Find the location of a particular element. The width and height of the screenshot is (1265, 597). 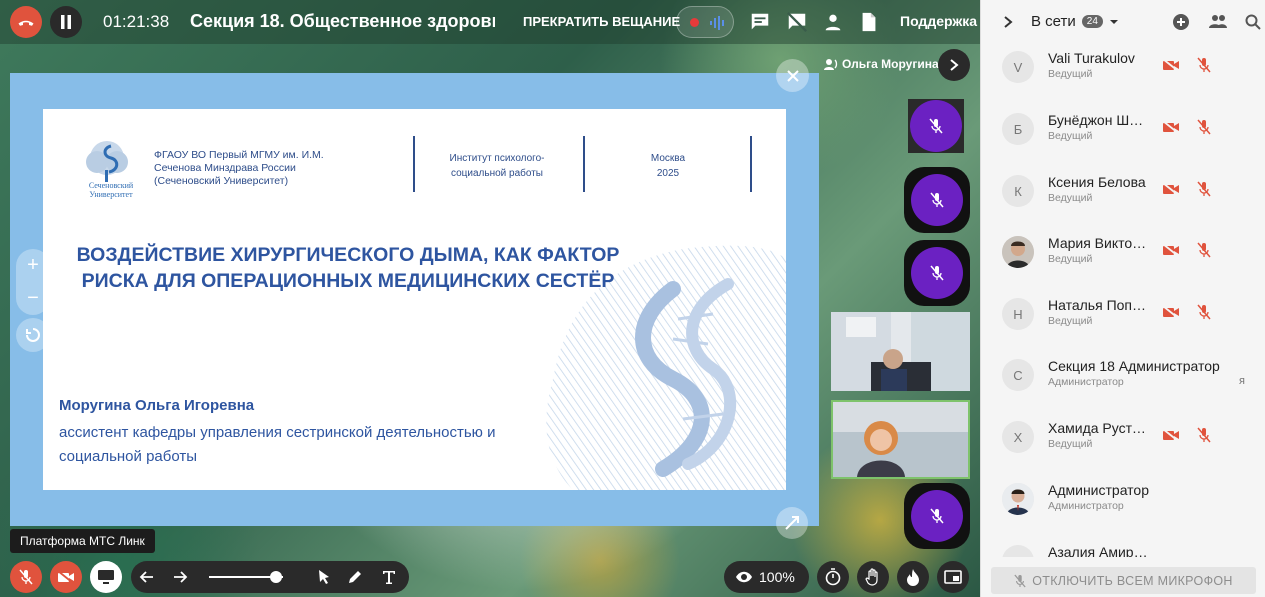

eye-icon is located at coordinates (744, 577).